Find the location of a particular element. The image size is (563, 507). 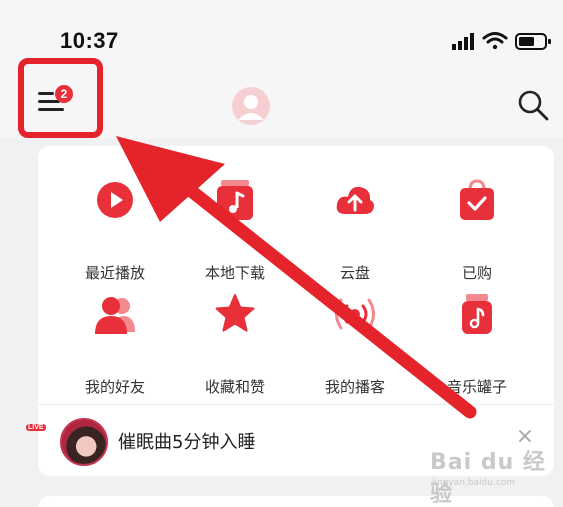

grid-label: 我的播客 is located at coordinates (354, 387).